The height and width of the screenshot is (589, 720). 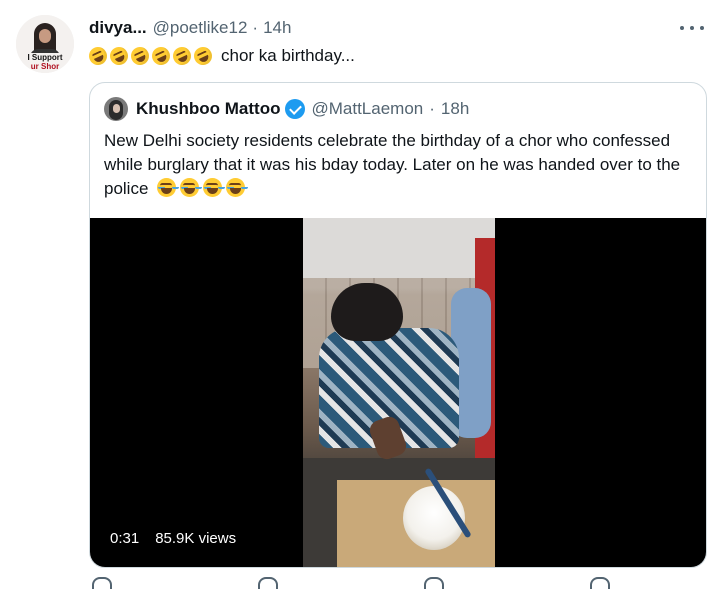 I want to click on video-wall, so click(x=399, y=248).